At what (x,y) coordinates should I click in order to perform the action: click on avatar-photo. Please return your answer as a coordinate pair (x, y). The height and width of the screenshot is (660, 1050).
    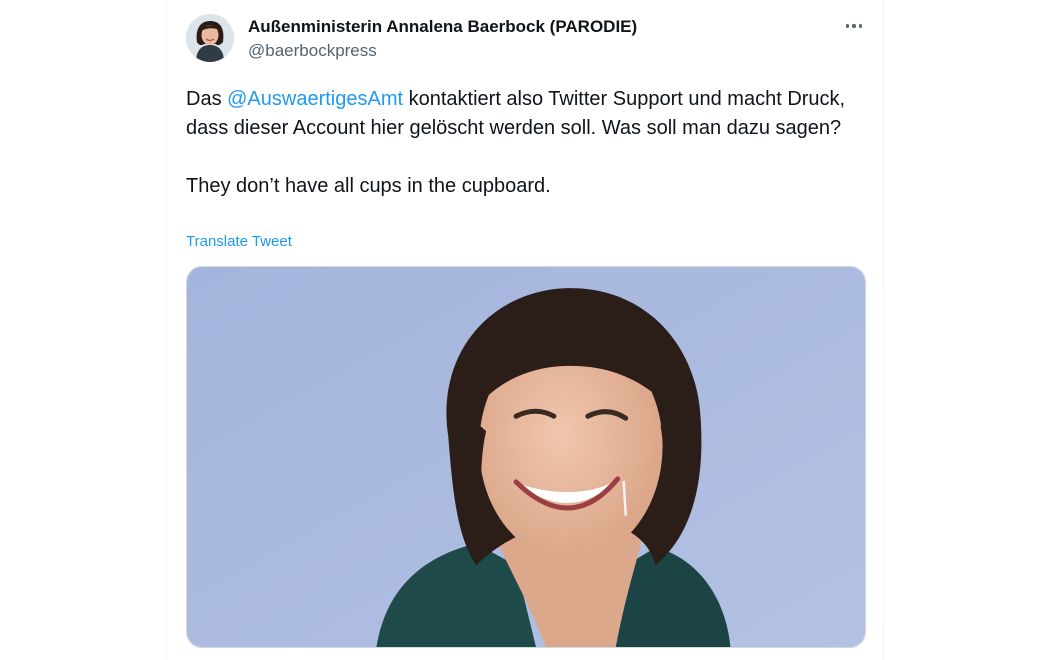
    Looking at the image, I should click on (210, 38).